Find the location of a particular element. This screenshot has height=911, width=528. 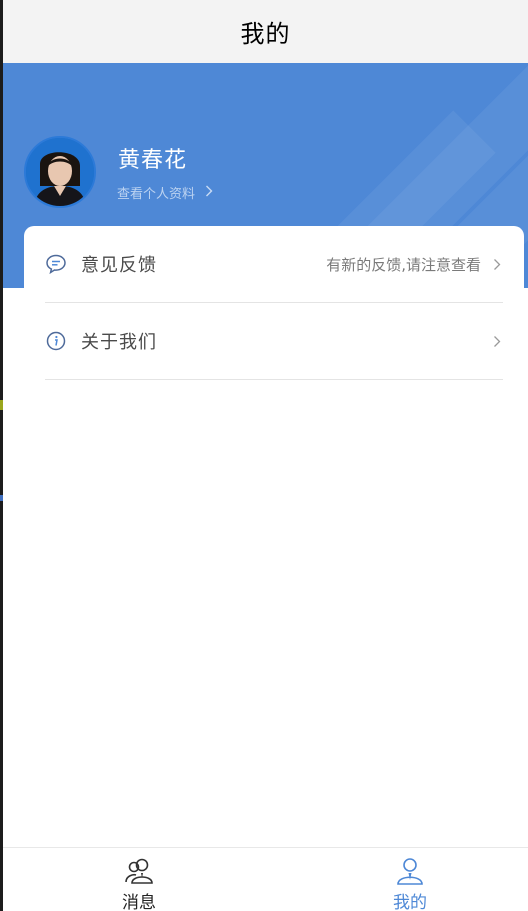

bottom-tab-bar: 消息 我的 is located at coordinates (265, 879).